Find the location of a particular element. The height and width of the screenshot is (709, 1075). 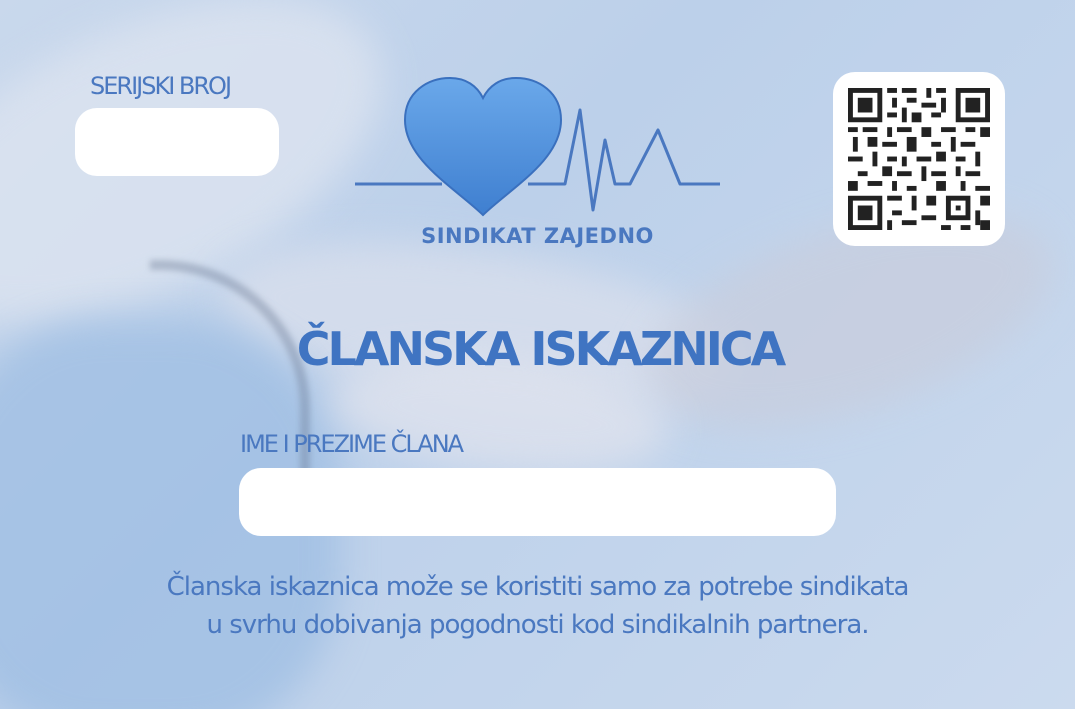

brand-name: SINDIKAT ZAJEDNO is located at coordinates (537, 236).